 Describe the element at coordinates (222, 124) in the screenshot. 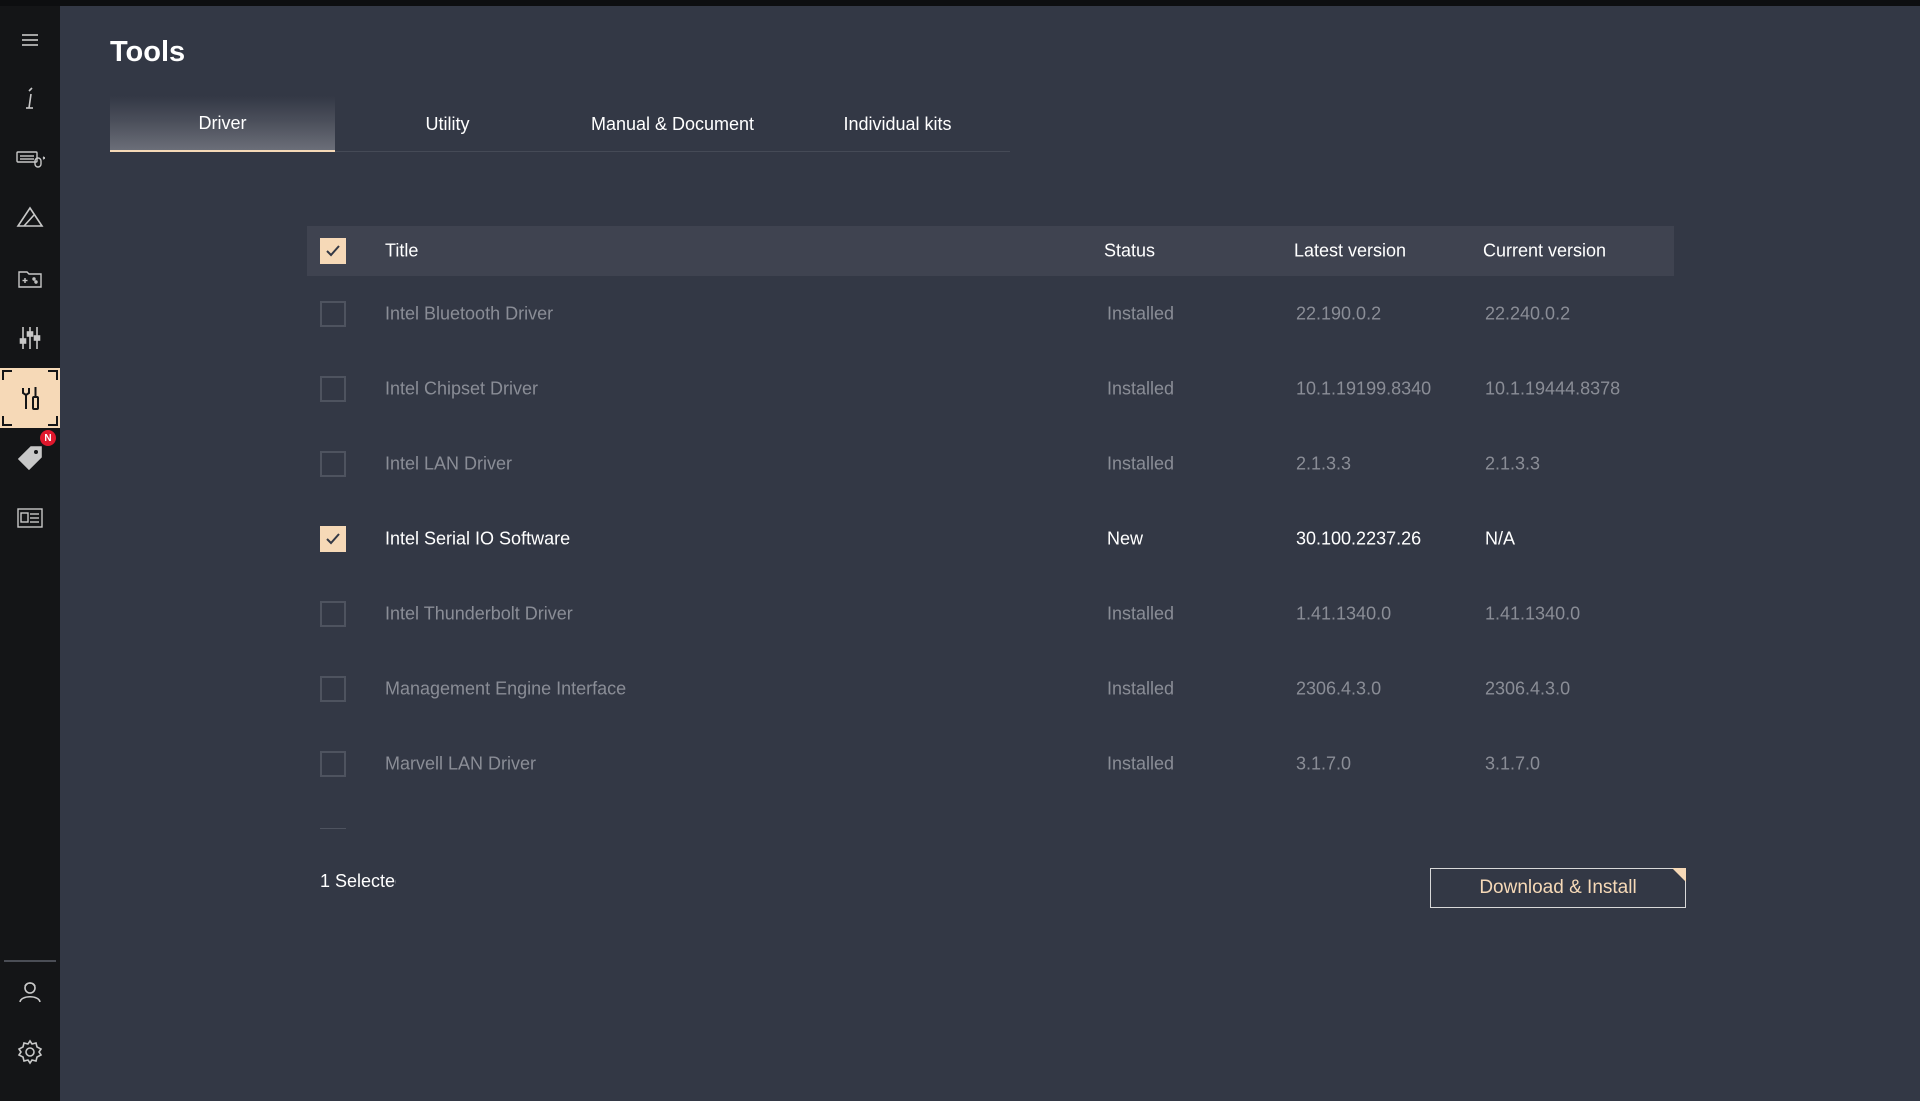

I see `tab-driver: Driver` at that location.